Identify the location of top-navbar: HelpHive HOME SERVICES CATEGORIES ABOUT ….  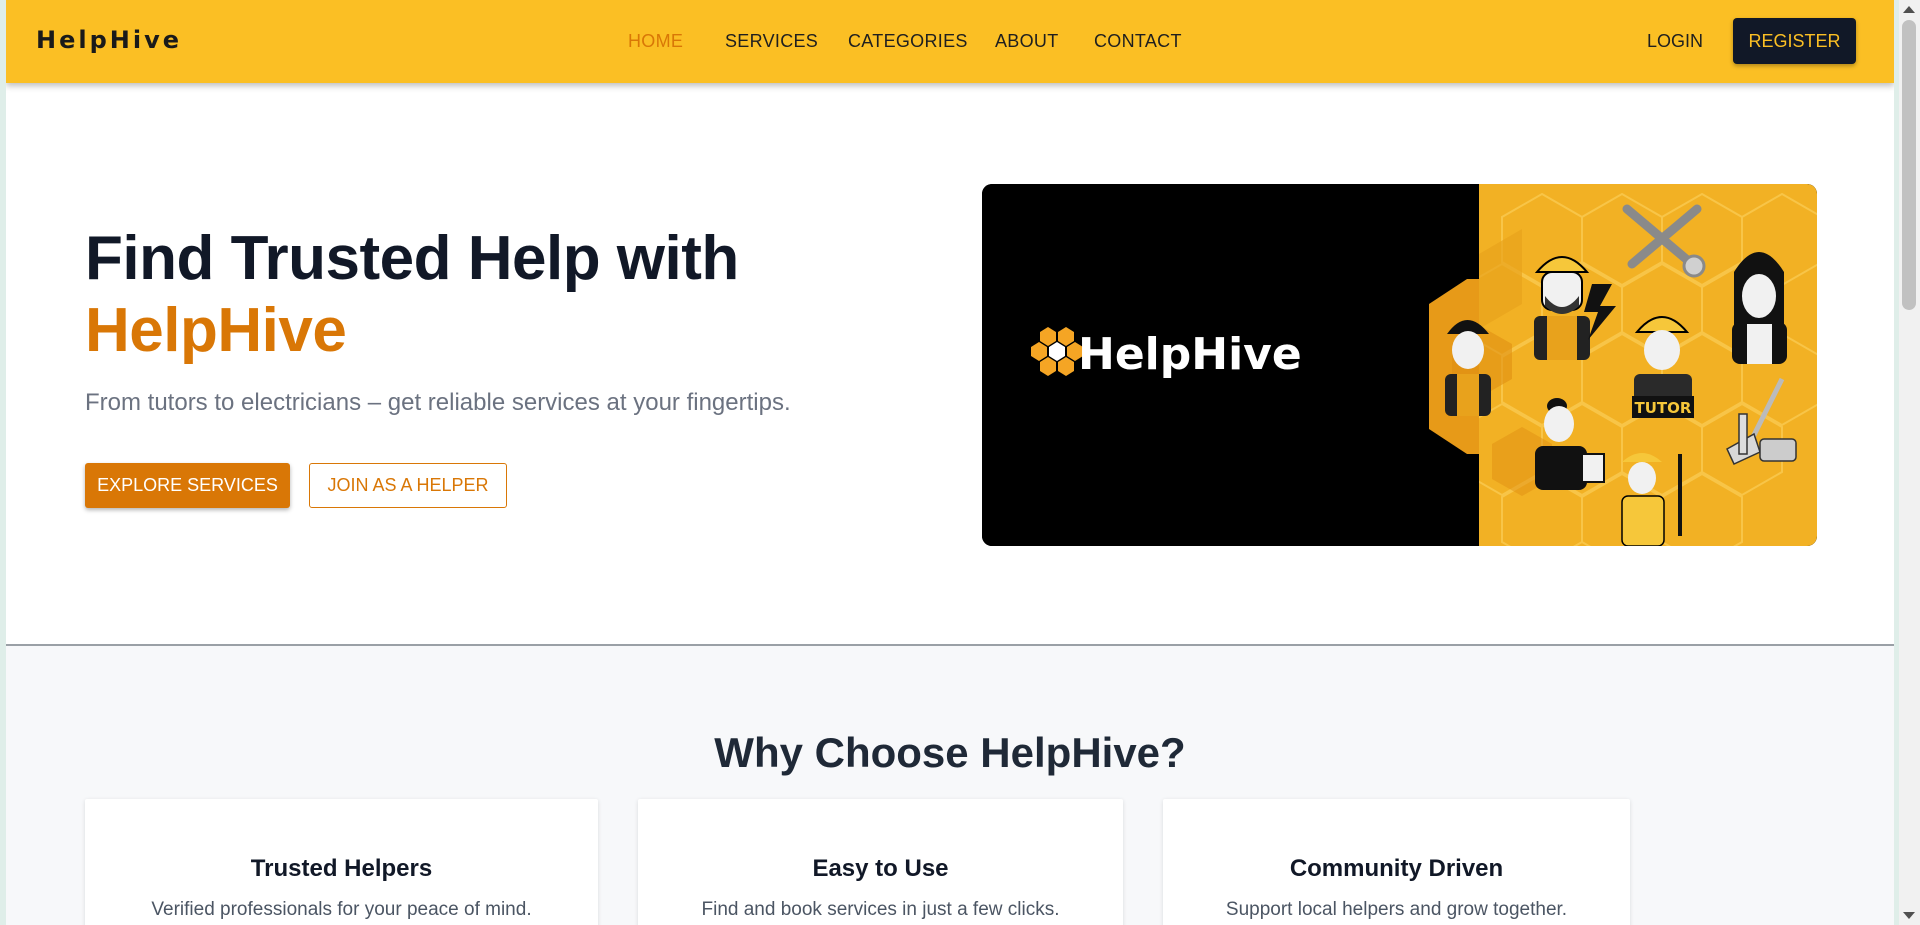
(950, 41).